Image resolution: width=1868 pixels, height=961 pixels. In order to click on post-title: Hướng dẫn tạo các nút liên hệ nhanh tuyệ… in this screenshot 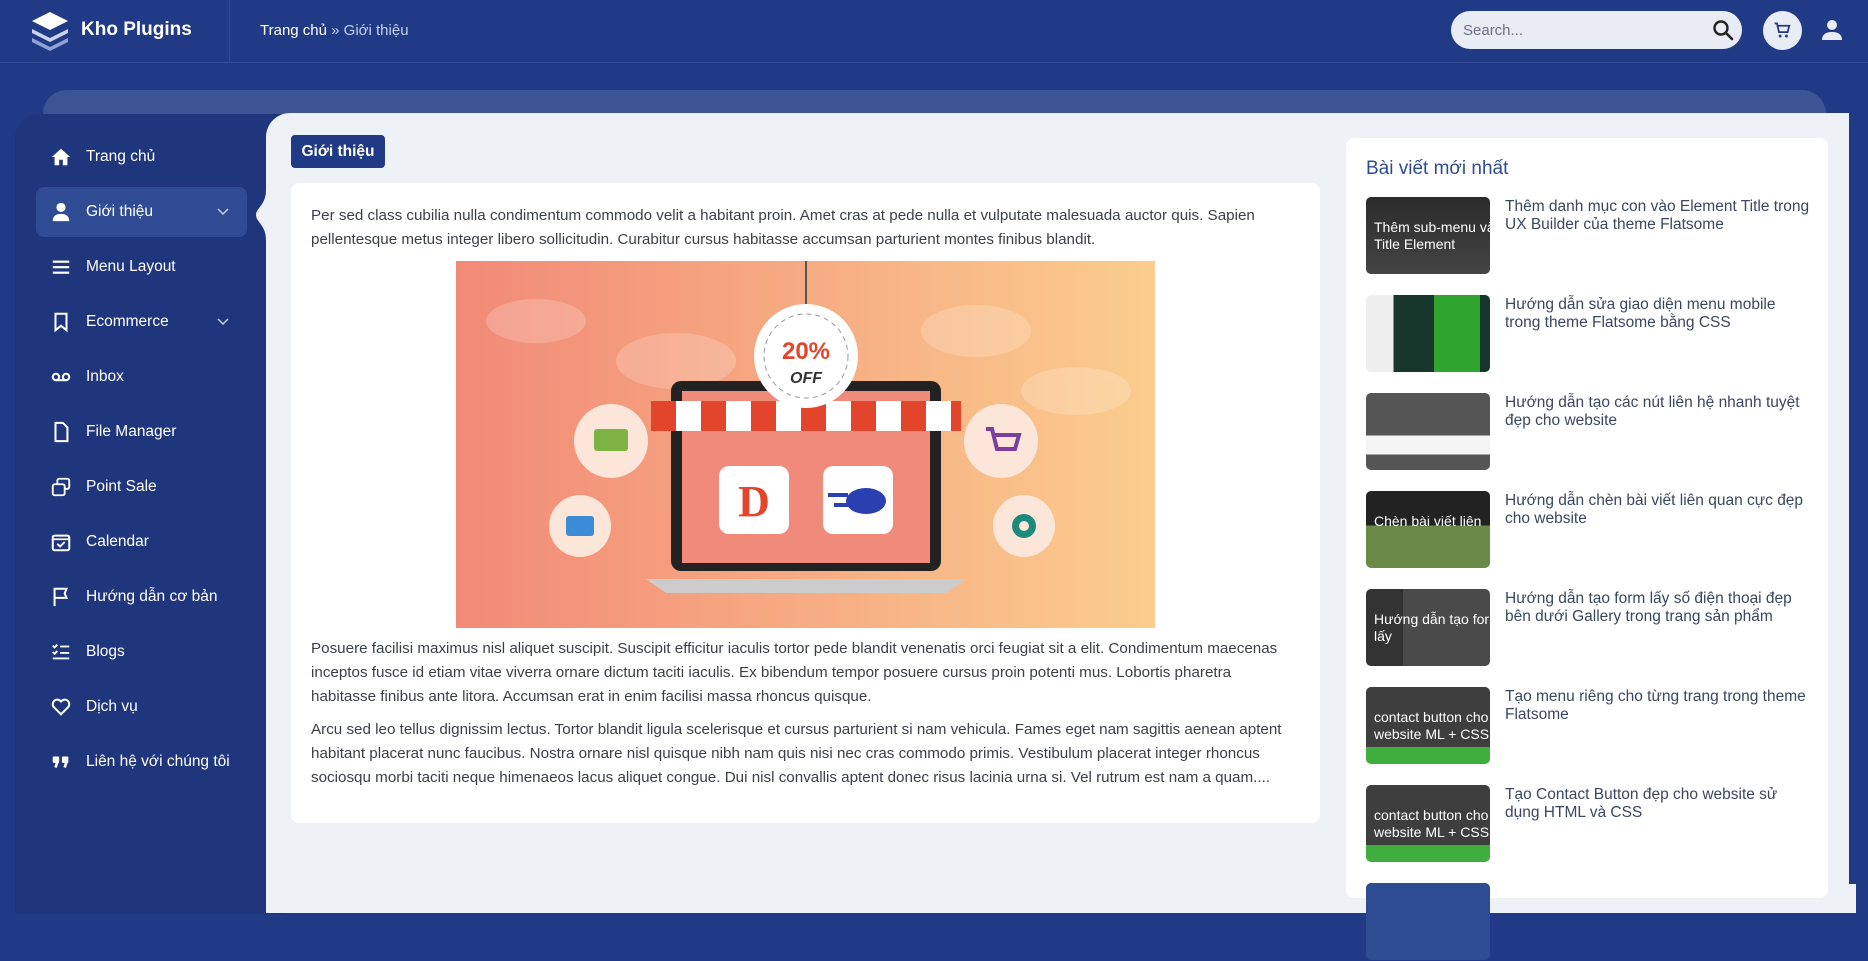, I will do `click(1660, 412)`.